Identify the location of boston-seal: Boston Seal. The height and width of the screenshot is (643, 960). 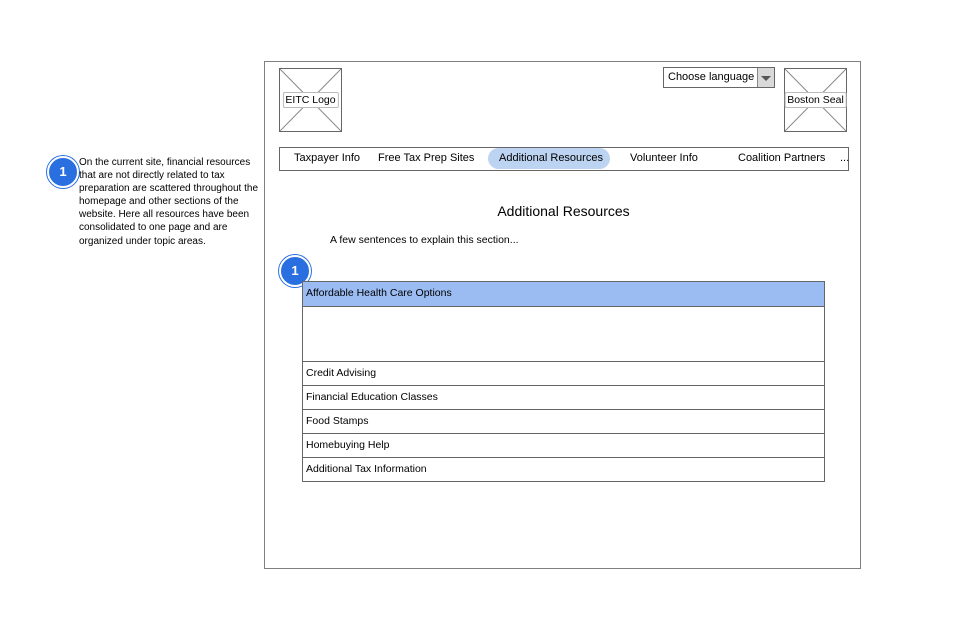
(815, 100).